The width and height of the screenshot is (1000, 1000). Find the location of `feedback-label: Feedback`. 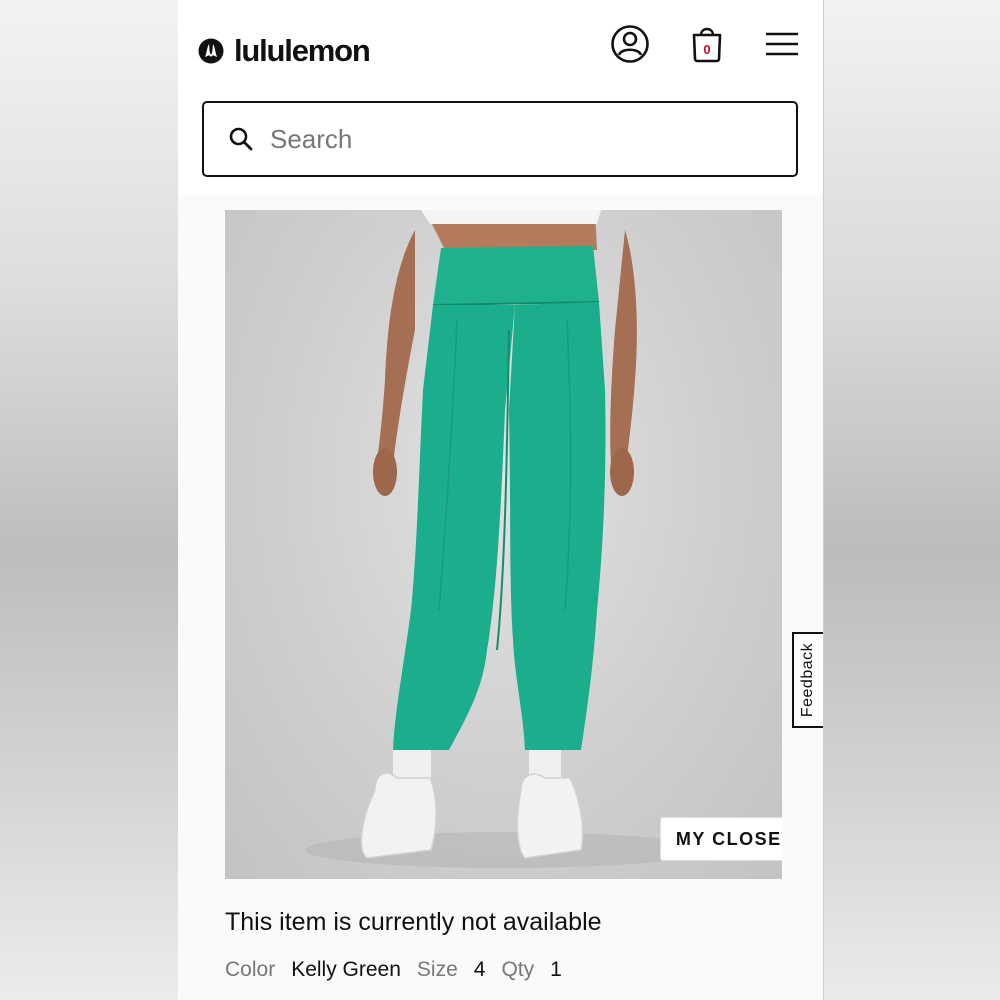

feedback-label: Feedback is located at coordinates (808, 680).